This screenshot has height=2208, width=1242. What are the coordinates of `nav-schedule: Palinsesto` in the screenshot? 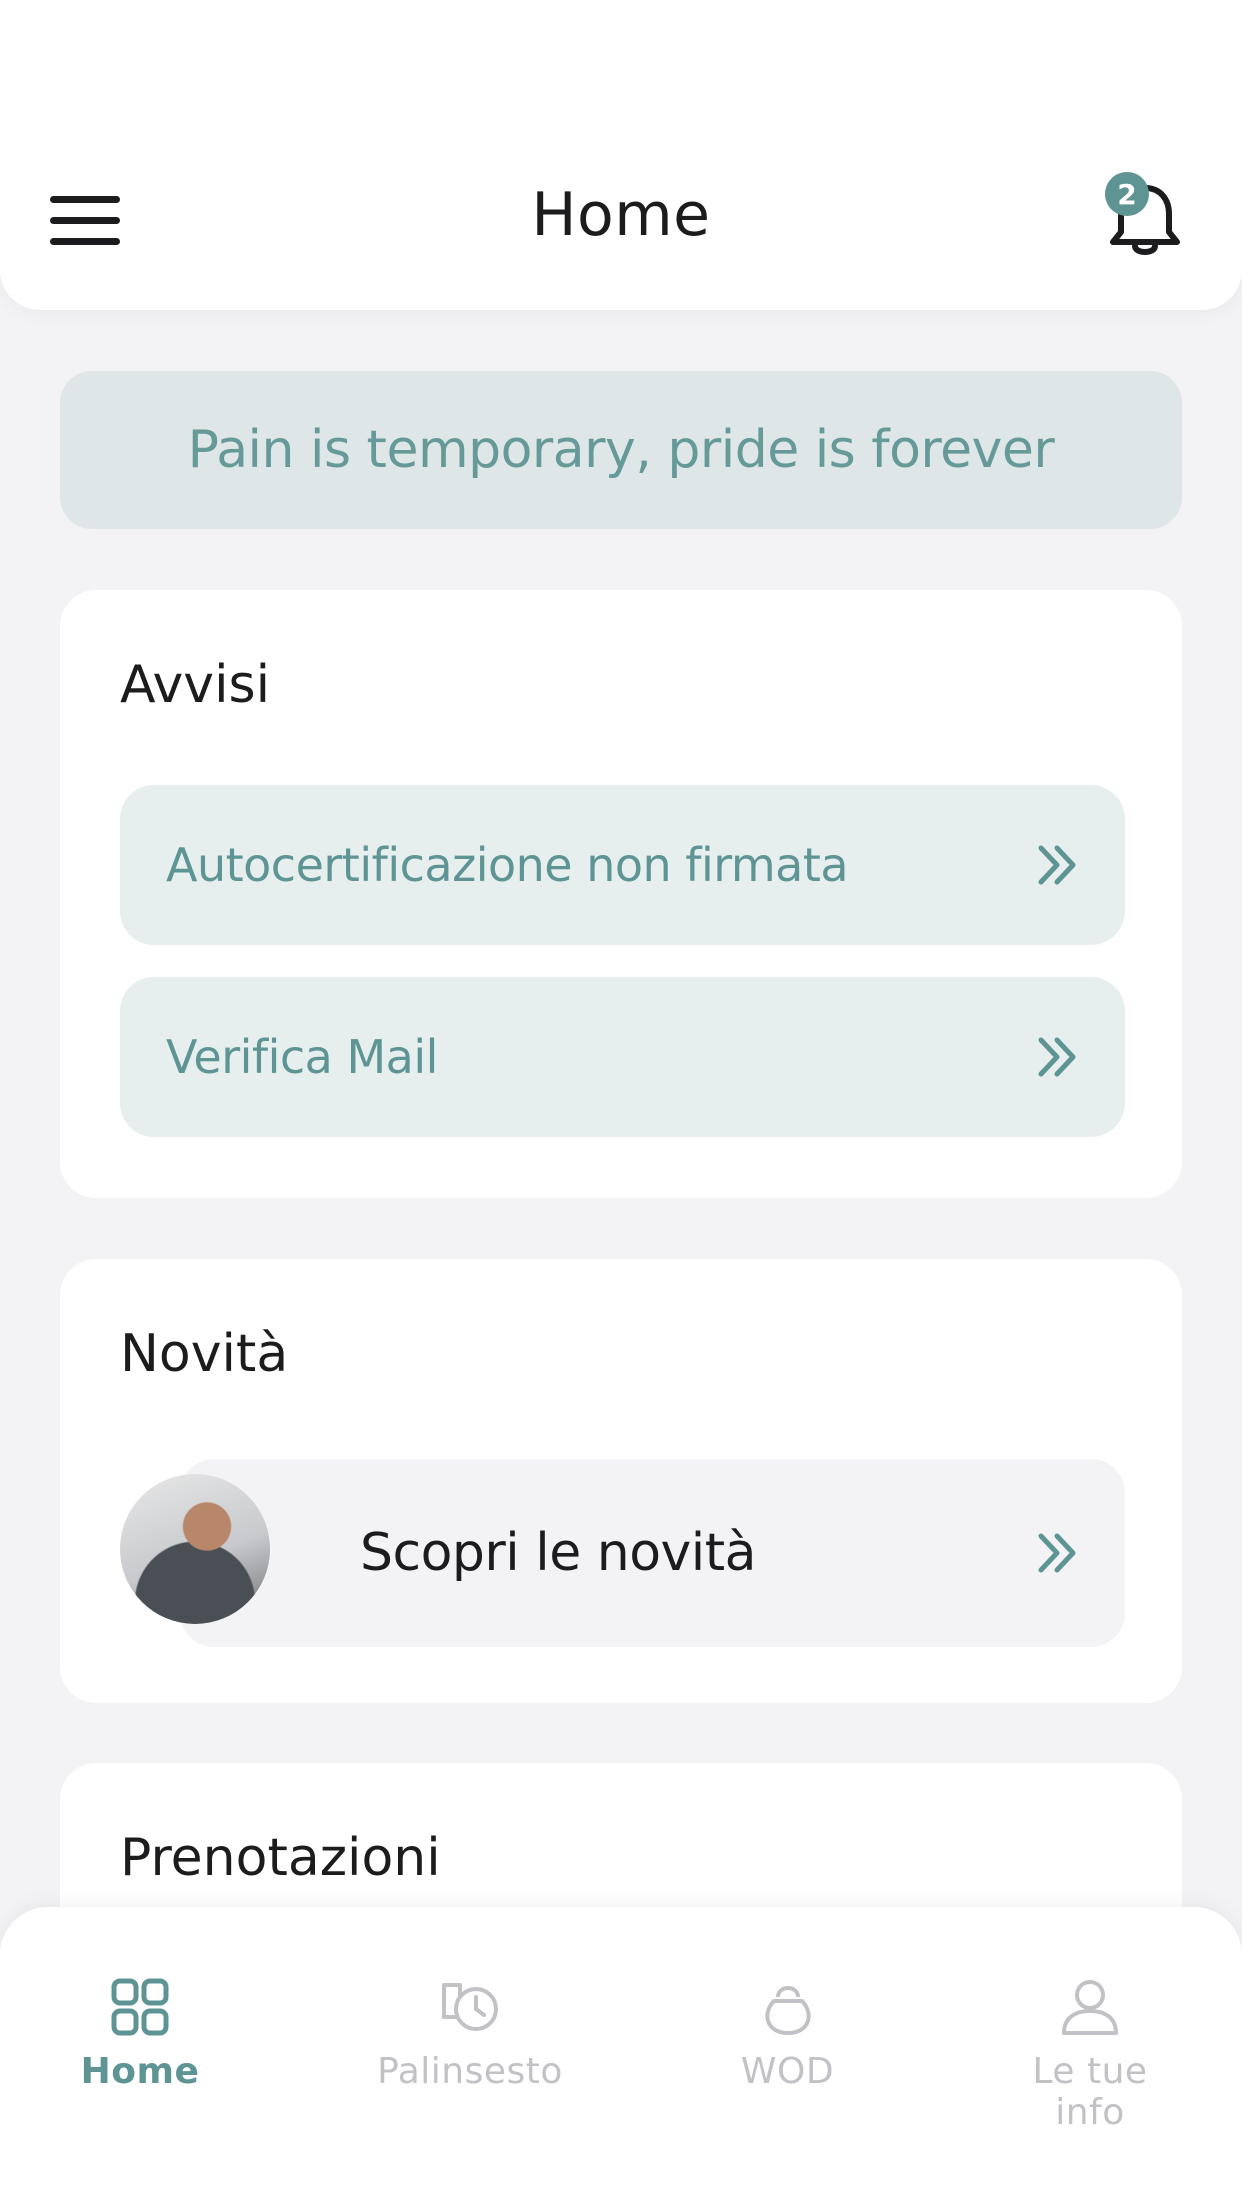 It's located at (470, 2034).